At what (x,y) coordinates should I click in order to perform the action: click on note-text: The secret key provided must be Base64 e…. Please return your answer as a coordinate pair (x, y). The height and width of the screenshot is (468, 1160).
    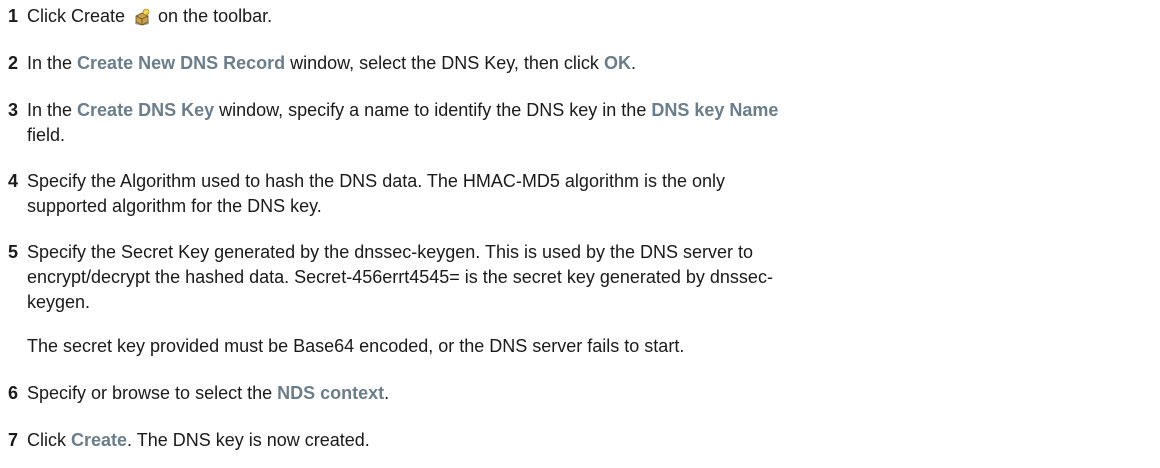
    Looking at the image, I should click on (356, 346).